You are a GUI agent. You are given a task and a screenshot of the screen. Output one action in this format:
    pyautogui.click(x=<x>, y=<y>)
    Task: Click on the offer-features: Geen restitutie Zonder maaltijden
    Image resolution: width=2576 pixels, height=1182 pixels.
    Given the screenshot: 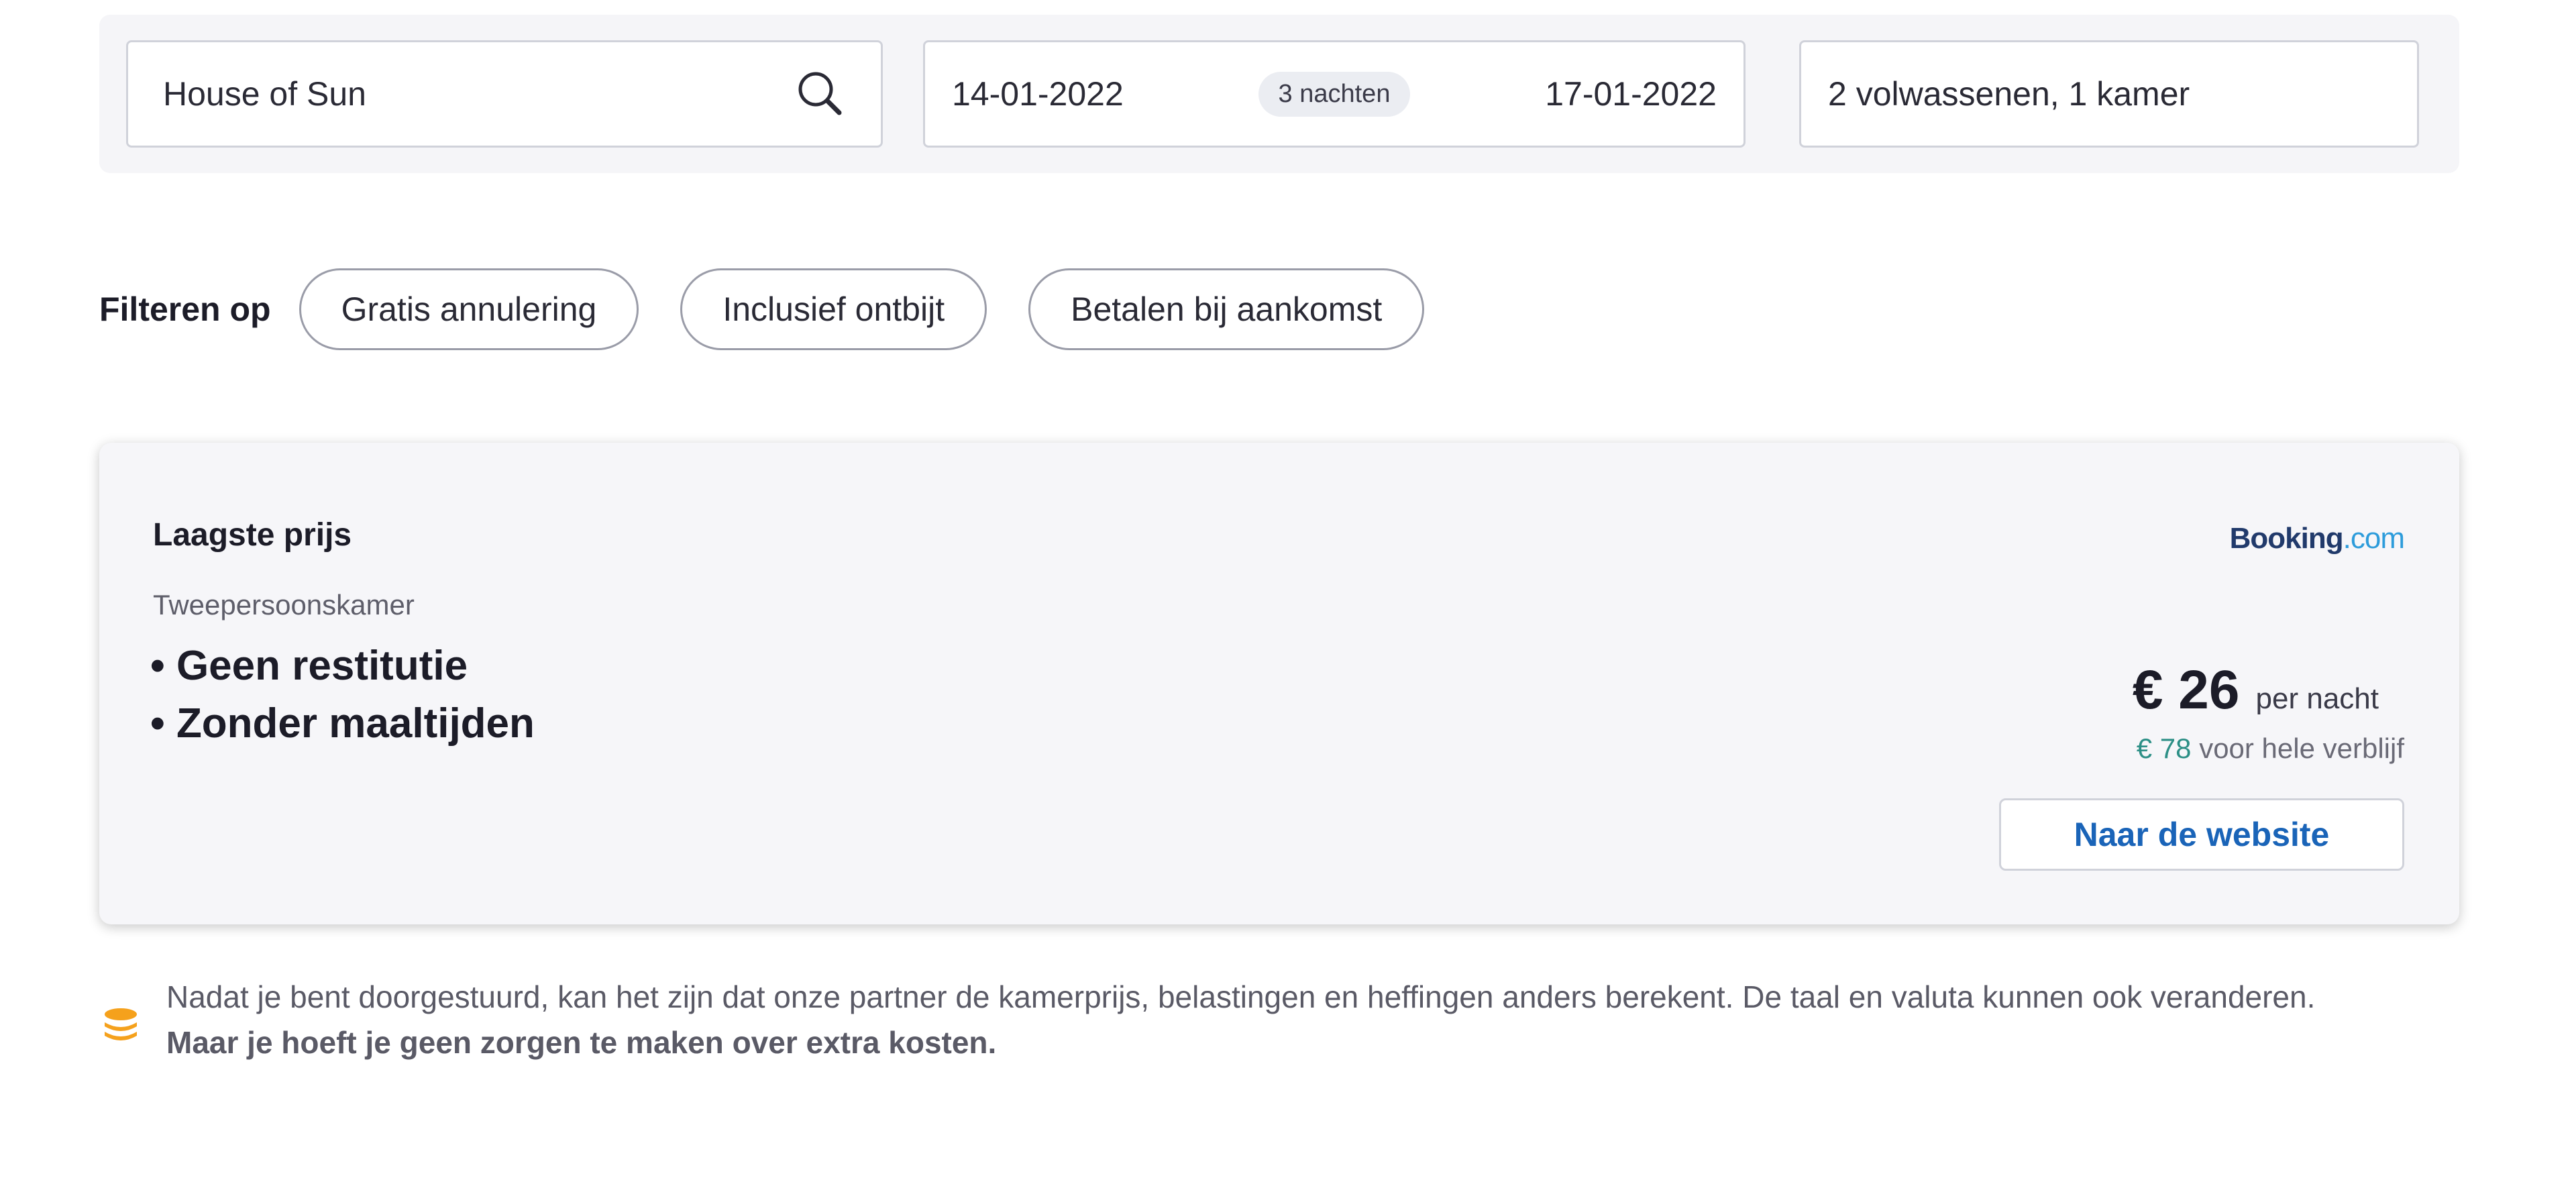 What is the action you would take?
    pyautogui.click(x=342, y=695)
    